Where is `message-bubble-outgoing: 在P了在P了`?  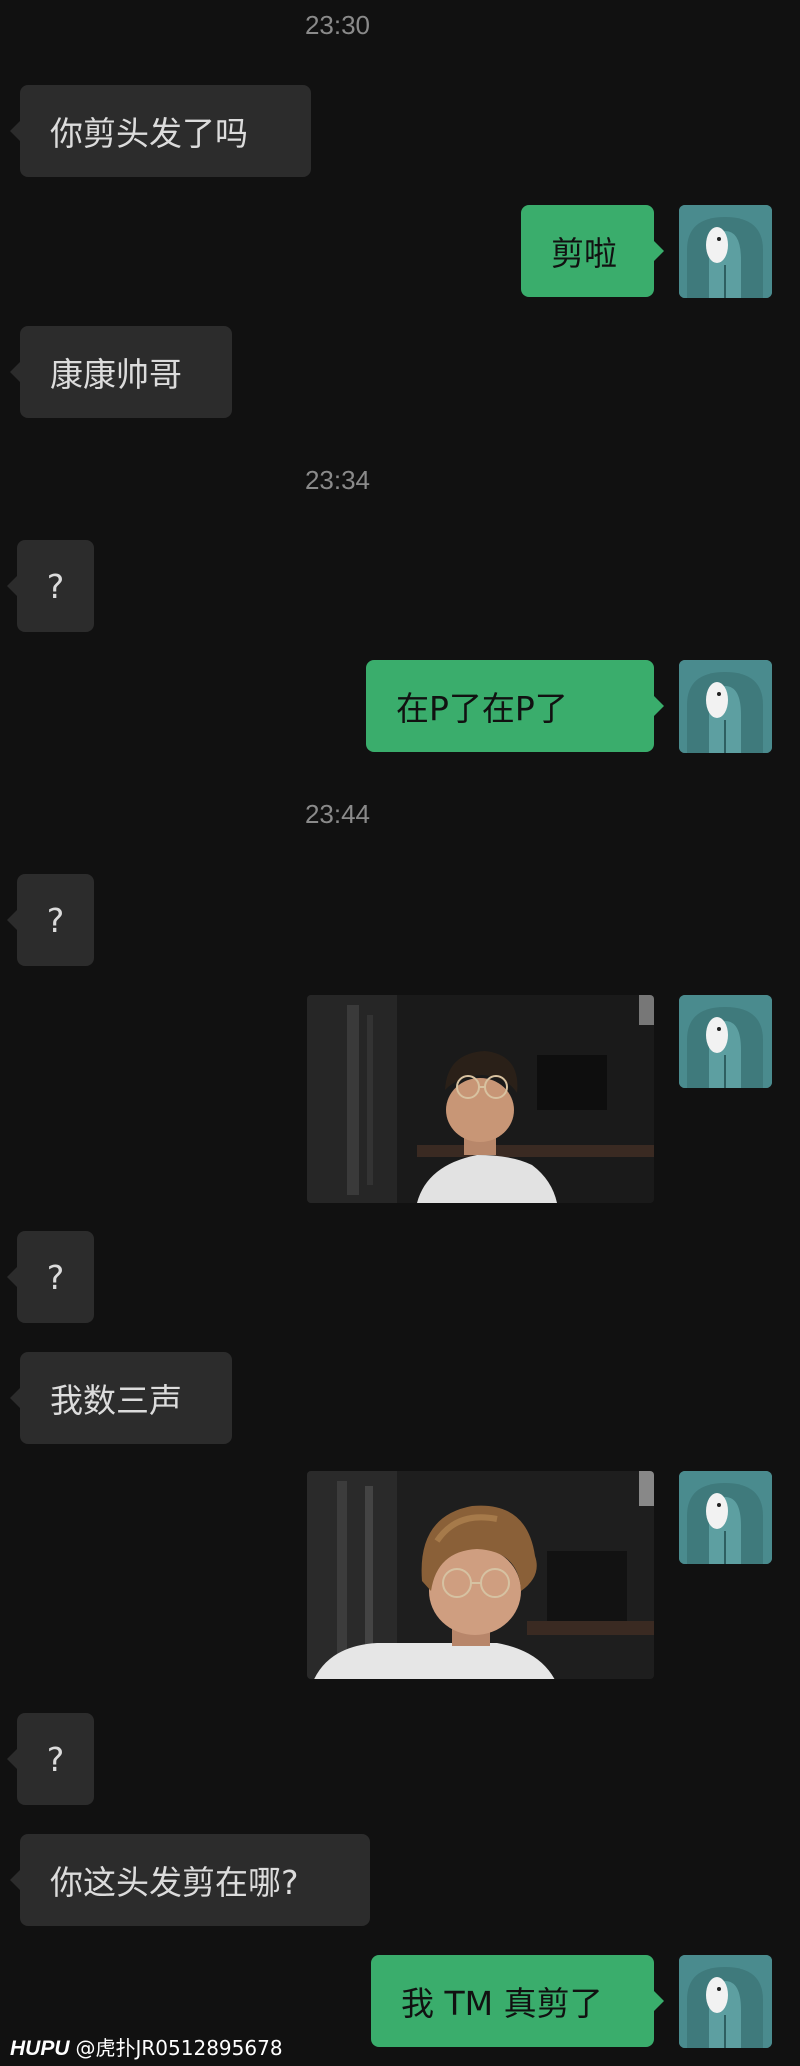 message-bubble-outgoing: 在P了在P了 is located at coordinates (515, 706).